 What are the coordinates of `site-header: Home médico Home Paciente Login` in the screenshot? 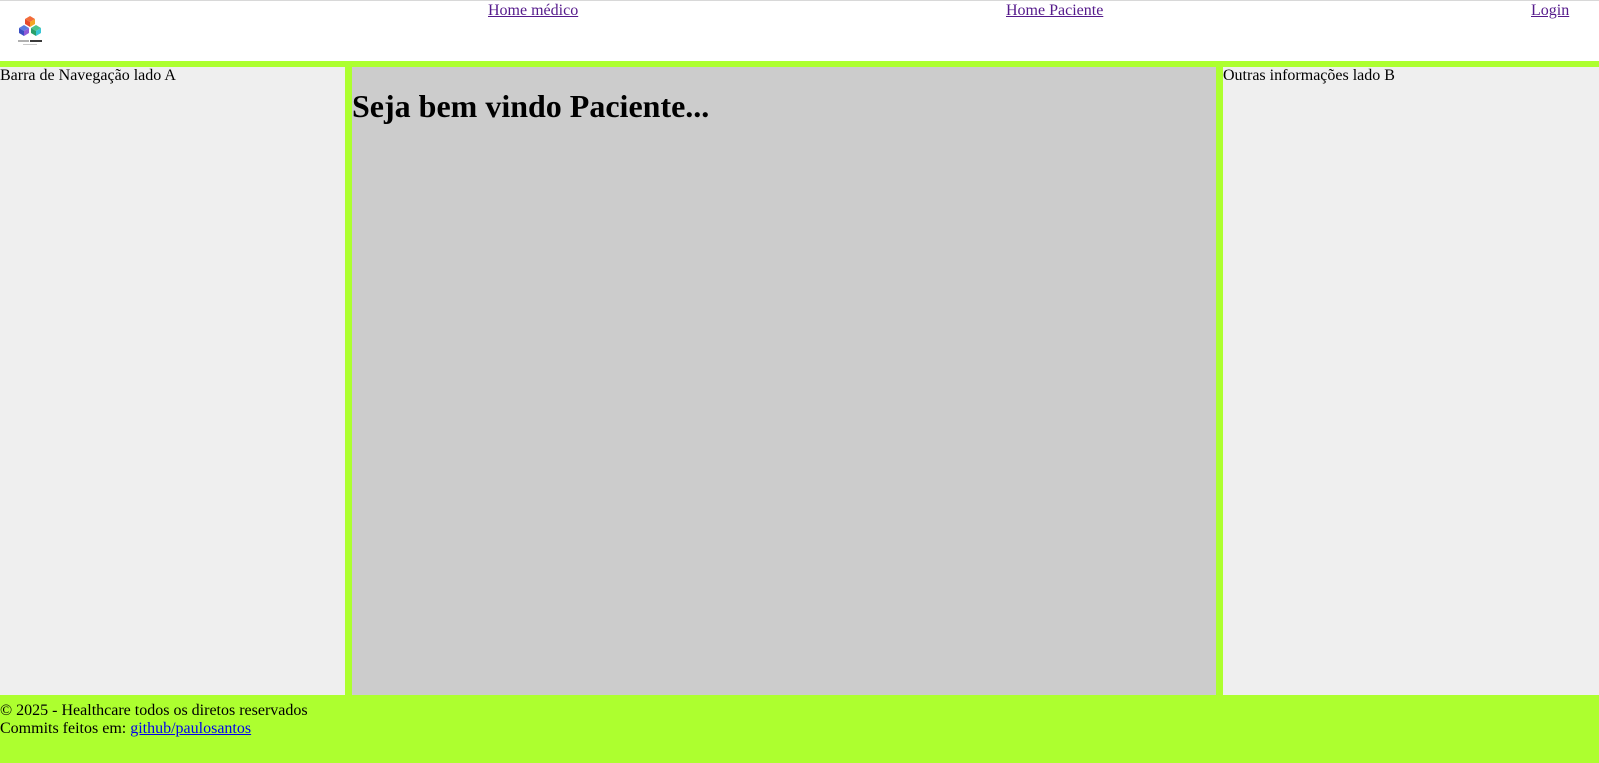 It's located at (799, 31).